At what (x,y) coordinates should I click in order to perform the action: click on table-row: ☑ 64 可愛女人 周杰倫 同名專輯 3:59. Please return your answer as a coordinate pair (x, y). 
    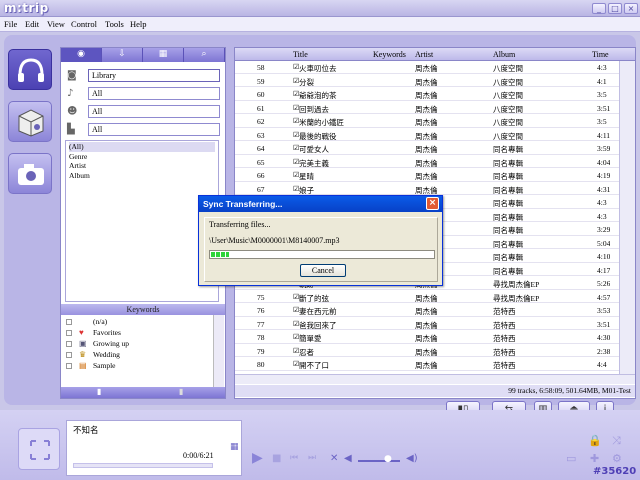
    Looking at the image, I should click on (427, 149).